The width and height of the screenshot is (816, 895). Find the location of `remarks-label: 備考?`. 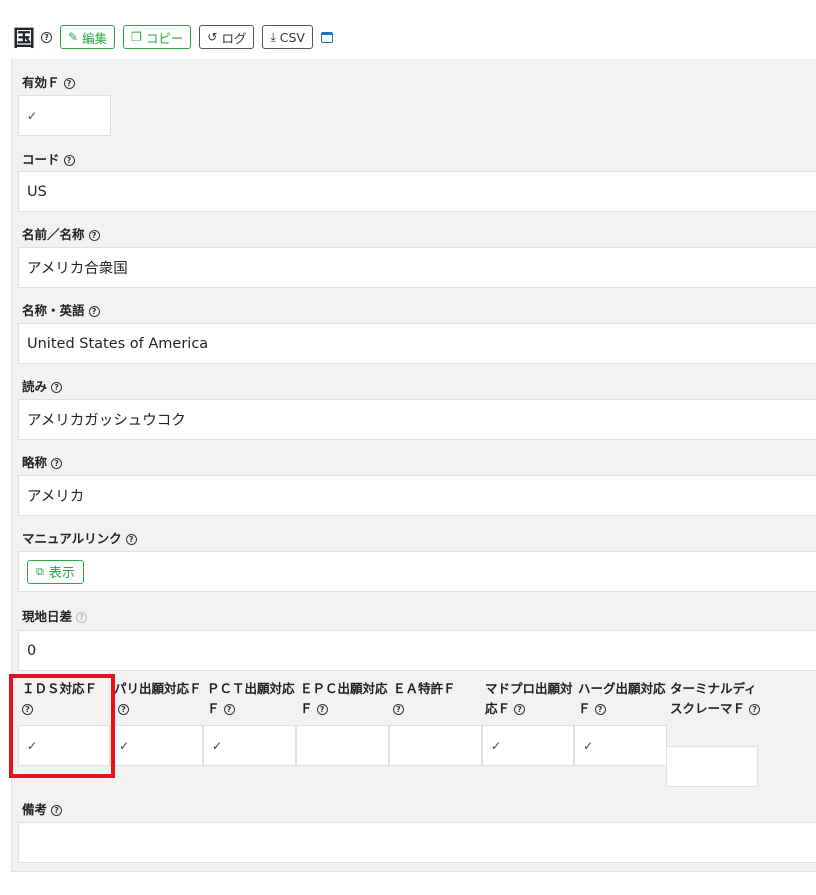

remarks-label: 備考? is located at coordinates (42, 808).